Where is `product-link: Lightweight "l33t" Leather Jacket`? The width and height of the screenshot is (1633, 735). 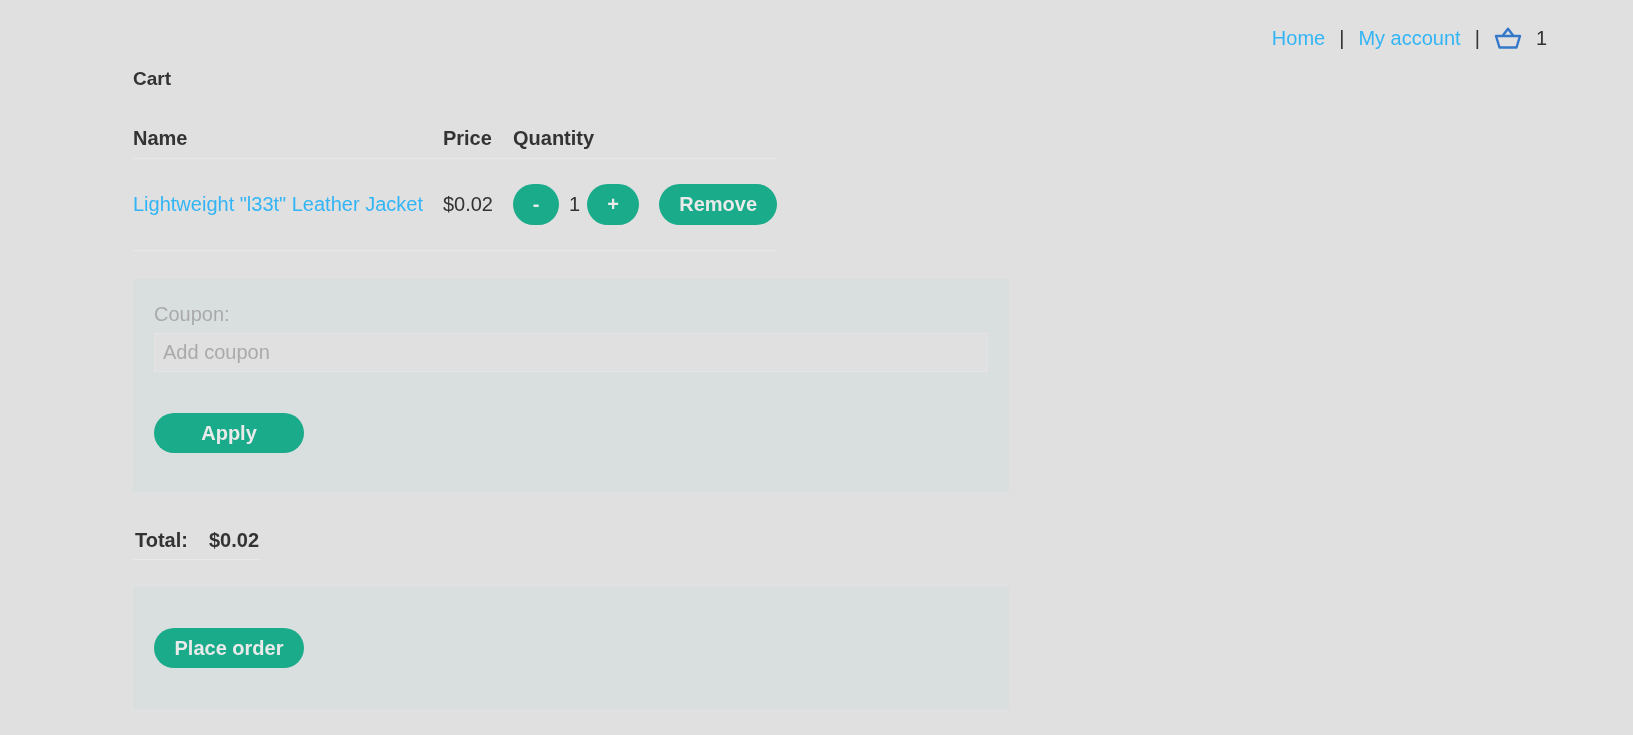
product-link: Lightweight "l33t" Leather Jacket is located at coordinates (278, 204).